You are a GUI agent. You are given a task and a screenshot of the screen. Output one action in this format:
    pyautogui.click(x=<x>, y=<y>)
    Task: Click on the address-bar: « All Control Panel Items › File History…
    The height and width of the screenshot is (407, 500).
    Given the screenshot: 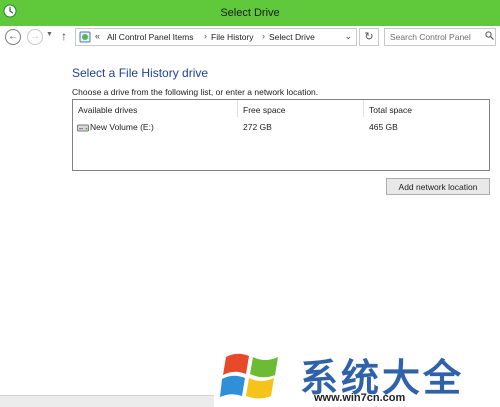 What is the action you would take?
    pyautogui.click(x=216, y=37)
    